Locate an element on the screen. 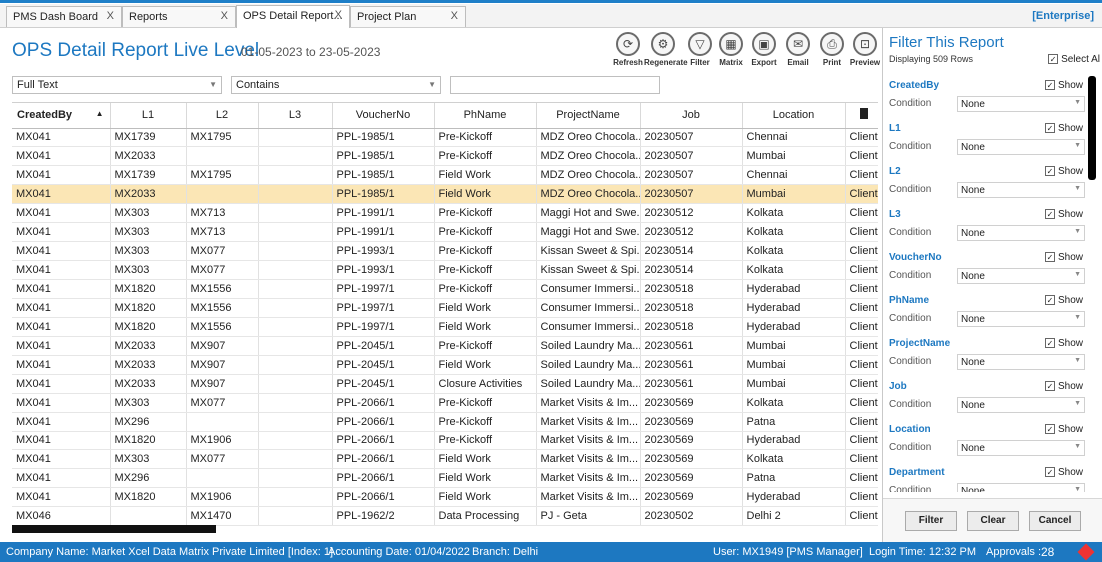 This screenshot has height=562, width=1102. notification-icon is located at coordinates (1086, 552).